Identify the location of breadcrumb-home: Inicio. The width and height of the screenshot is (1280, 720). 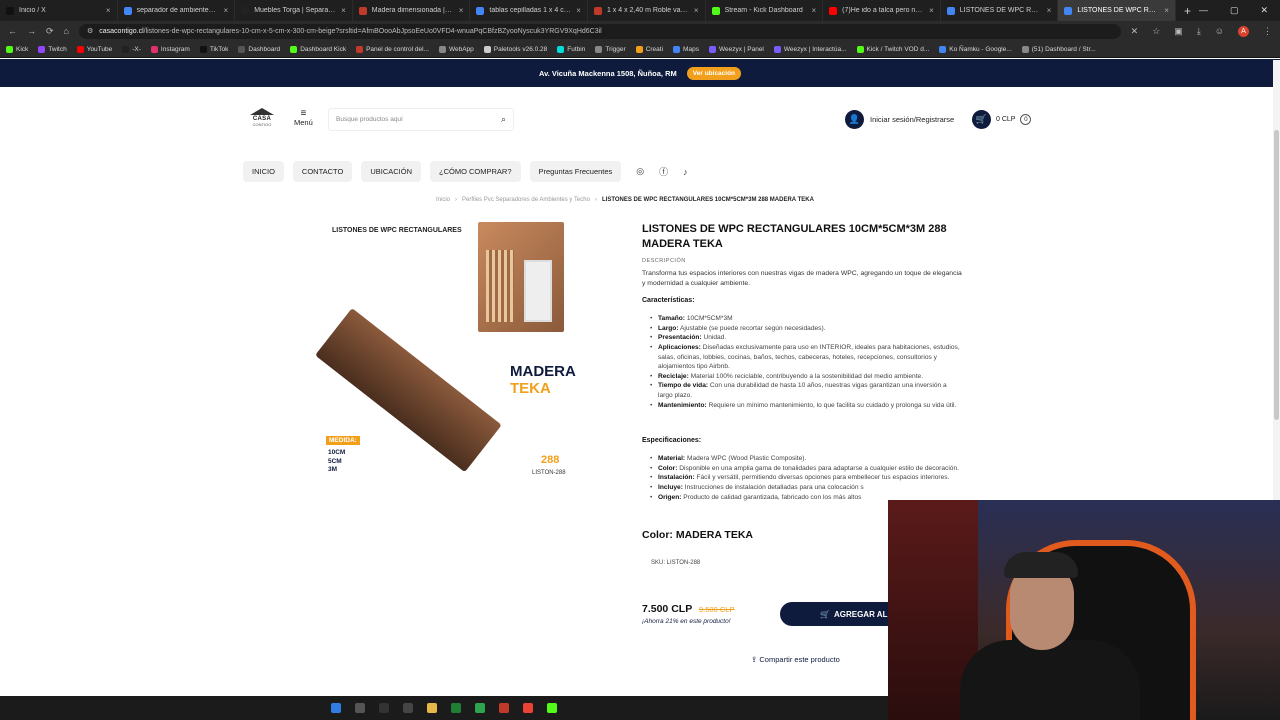
(443, 200).